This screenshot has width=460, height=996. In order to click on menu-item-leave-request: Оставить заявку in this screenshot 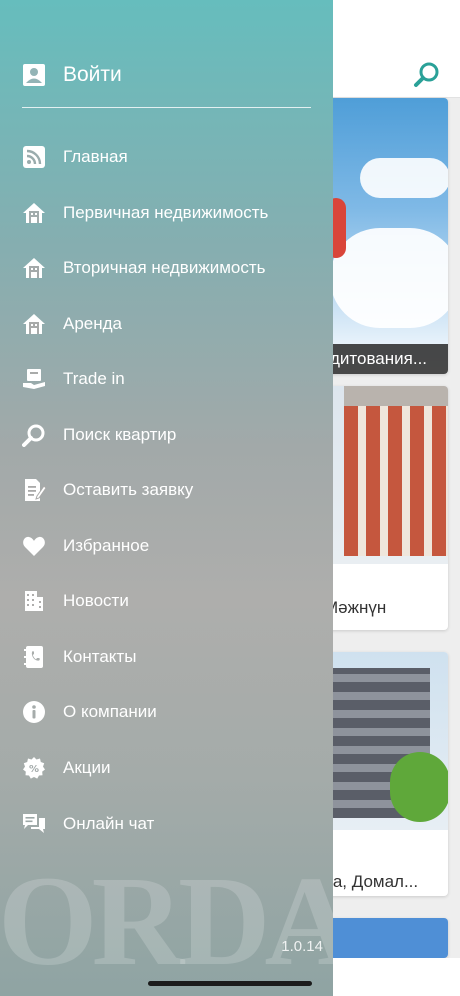, I will do `click(172, 490)`.